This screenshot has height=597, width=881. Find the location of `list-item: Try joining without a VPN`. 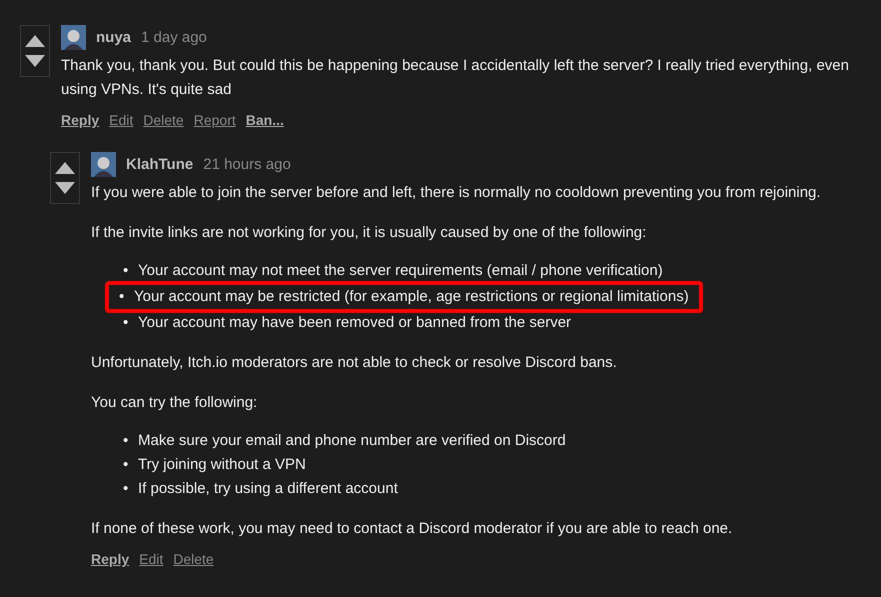

list-item: Try joining without a VPN is located at coordinates (222, 465).